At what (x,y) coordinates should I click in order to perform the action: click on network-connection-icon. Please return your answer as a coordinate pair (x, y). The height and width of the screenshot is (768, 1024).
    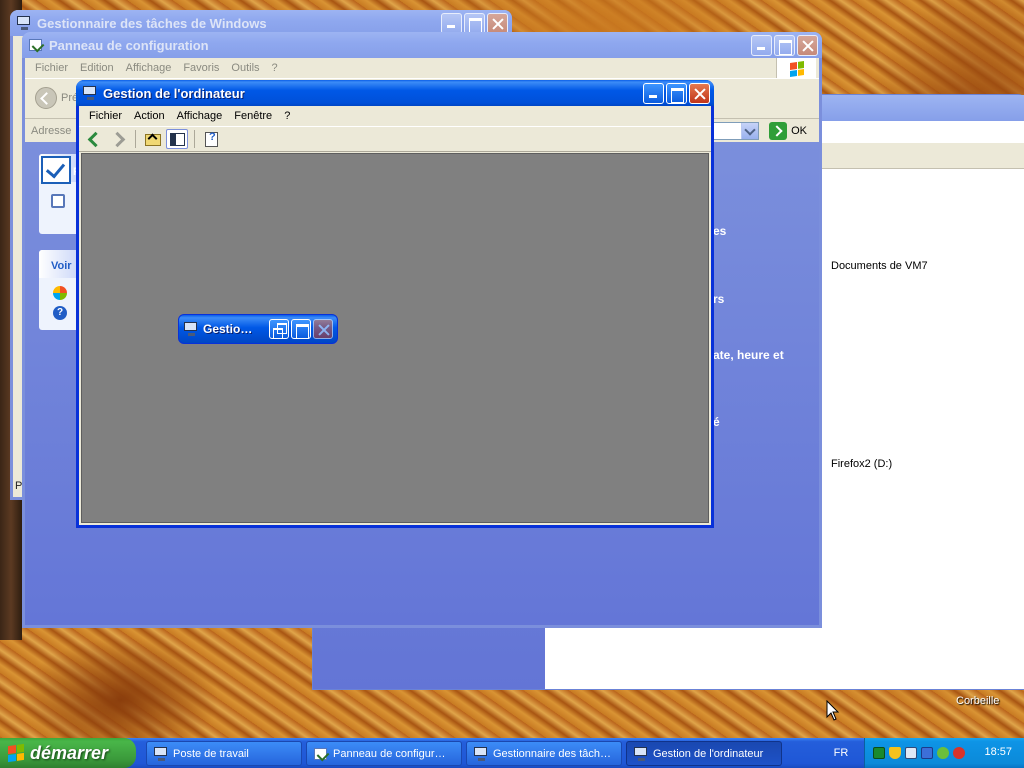
    Looking at the image, I should click on (927, 753).